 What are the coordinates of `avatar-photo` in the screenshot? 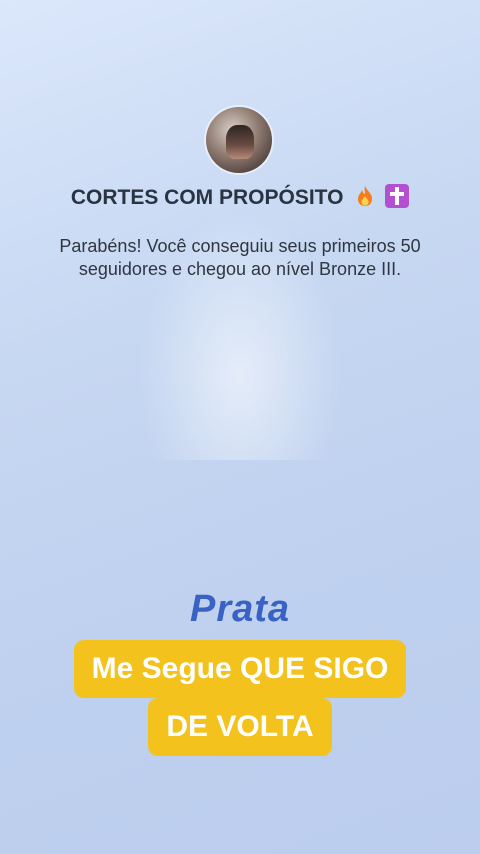 It's located at (240, 142).